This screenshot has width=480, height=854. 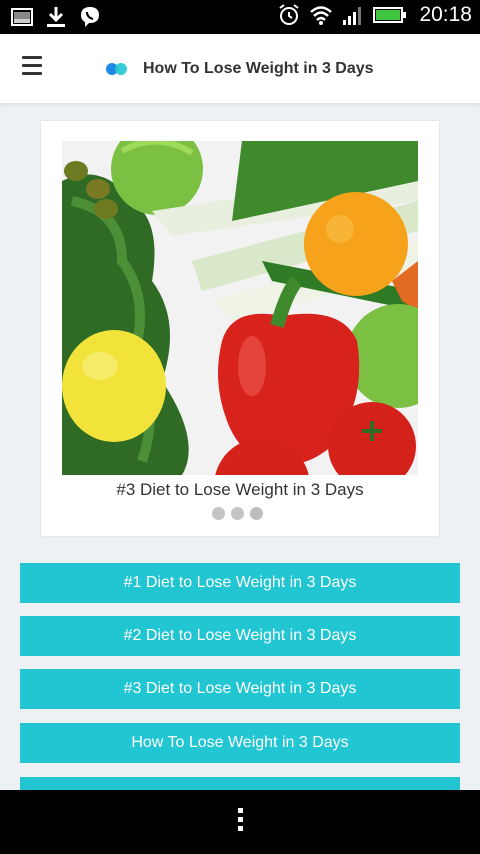 What do you see at coordinates (390, 15) in the screenshot?
I see `battery-icon` at bounding box center [390, 15].